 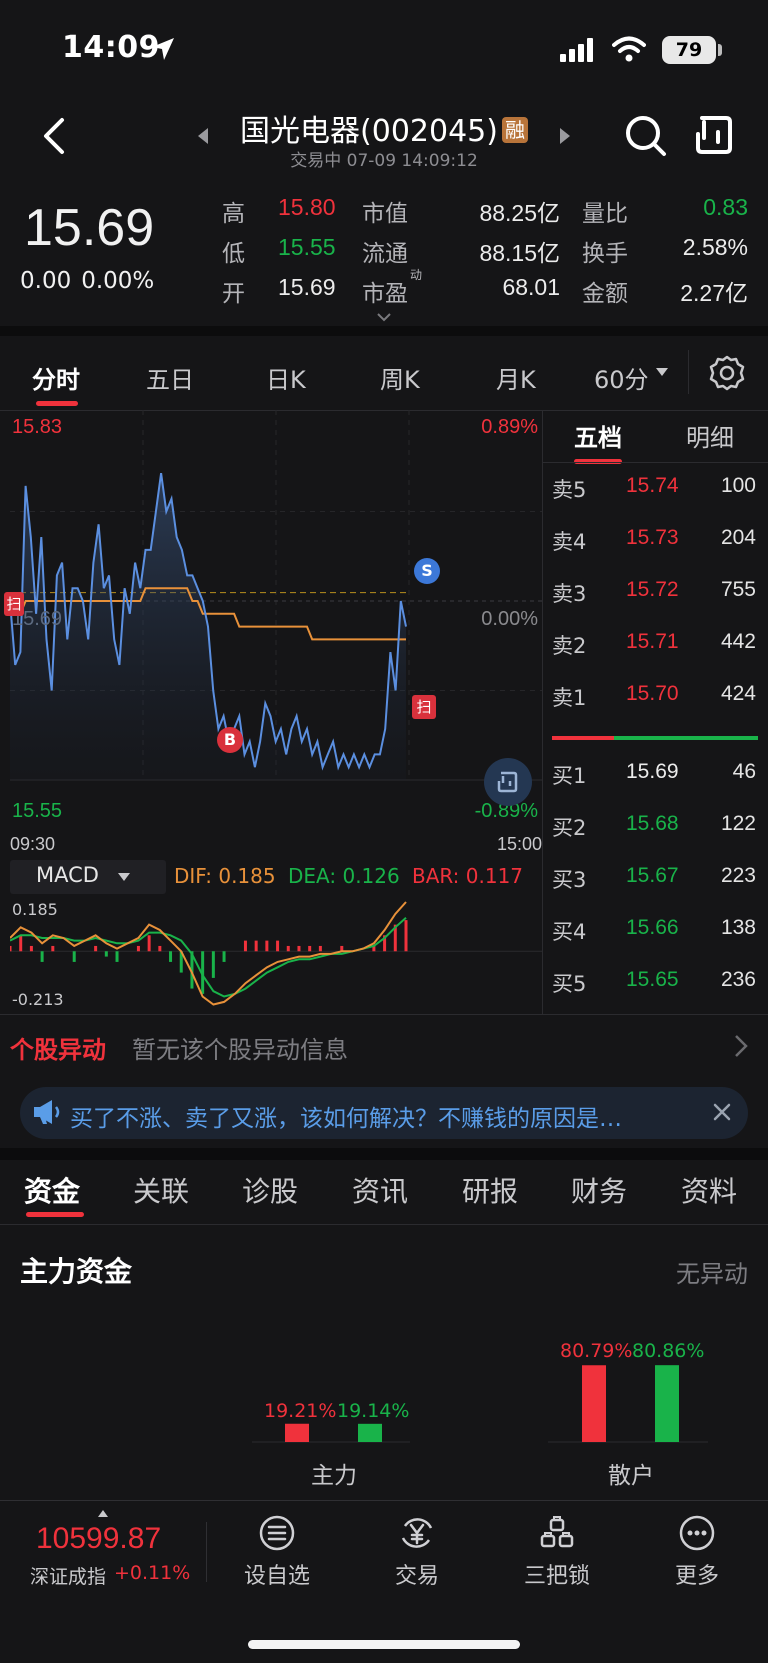 I want to click on market-cap-label: 市值, so click(x=385, y=214).